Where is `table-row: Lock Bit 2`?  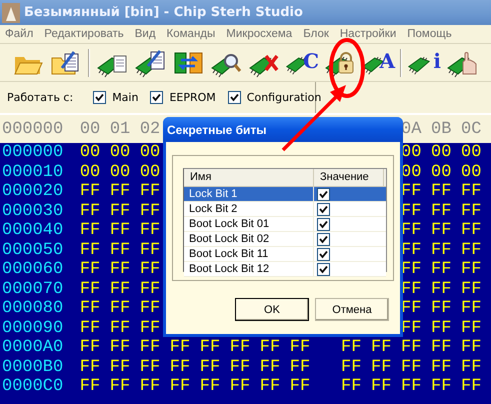 table-row: Lock Bit 2 is located at coordinates (285, 209).